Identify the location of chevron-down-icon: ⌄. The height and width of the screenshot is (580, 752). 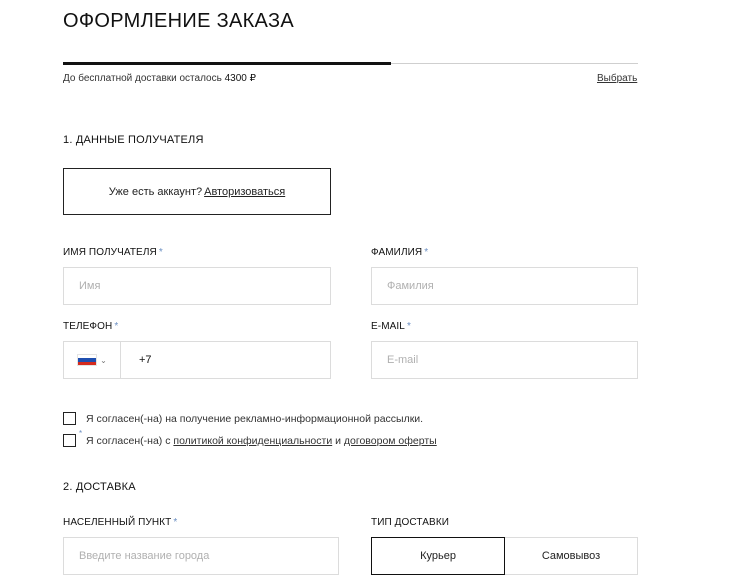
(103, 360).